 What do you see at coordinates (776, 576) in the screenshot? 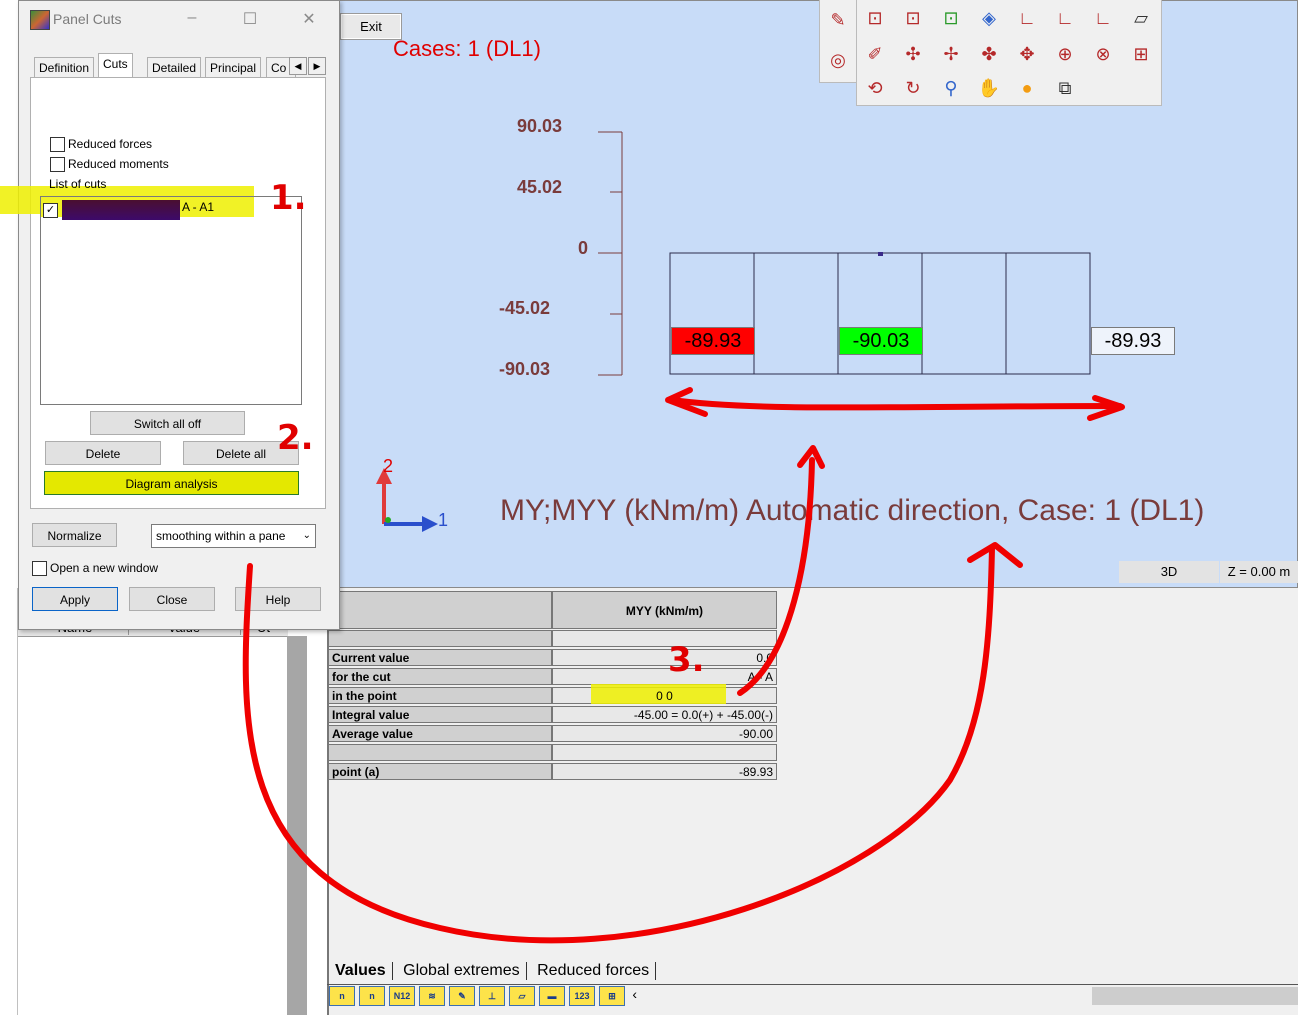
I see `arrow-up-line` at bounding box center [776, 576].